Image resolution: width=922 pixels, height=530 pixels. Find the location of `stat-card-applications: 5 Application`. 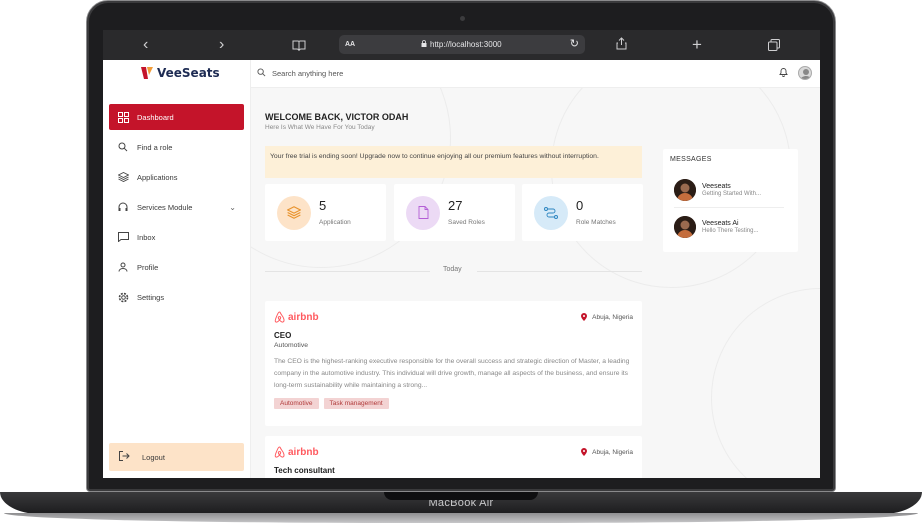

stat-card-applications: 5 Application is located at coordinates (325, 212).